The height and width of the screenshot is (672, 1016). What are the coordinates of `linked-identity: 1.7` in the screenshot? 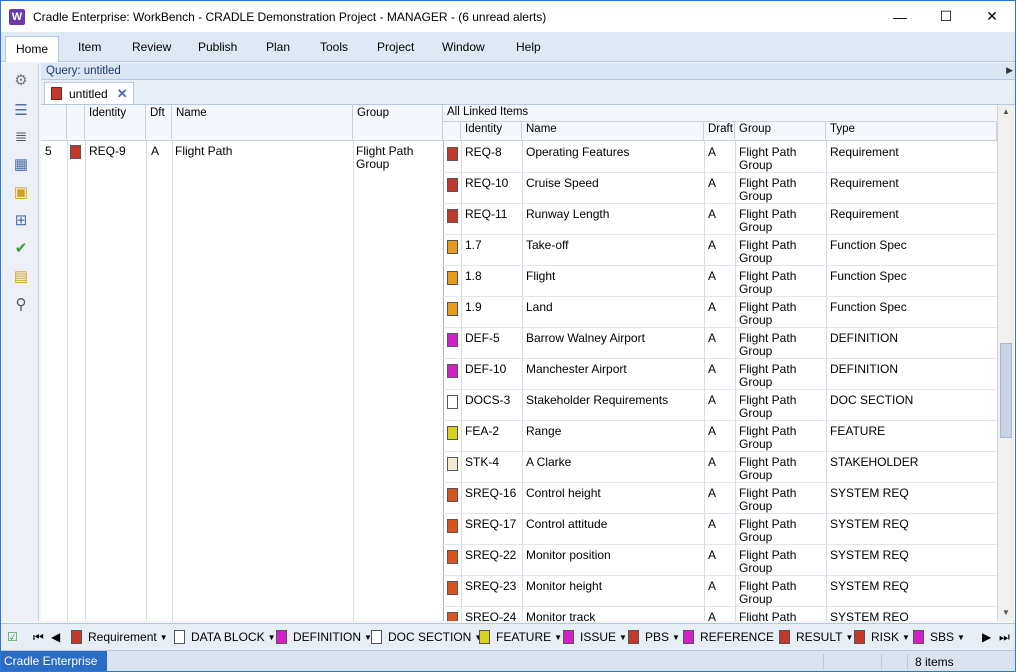 It's located at (473, 245).